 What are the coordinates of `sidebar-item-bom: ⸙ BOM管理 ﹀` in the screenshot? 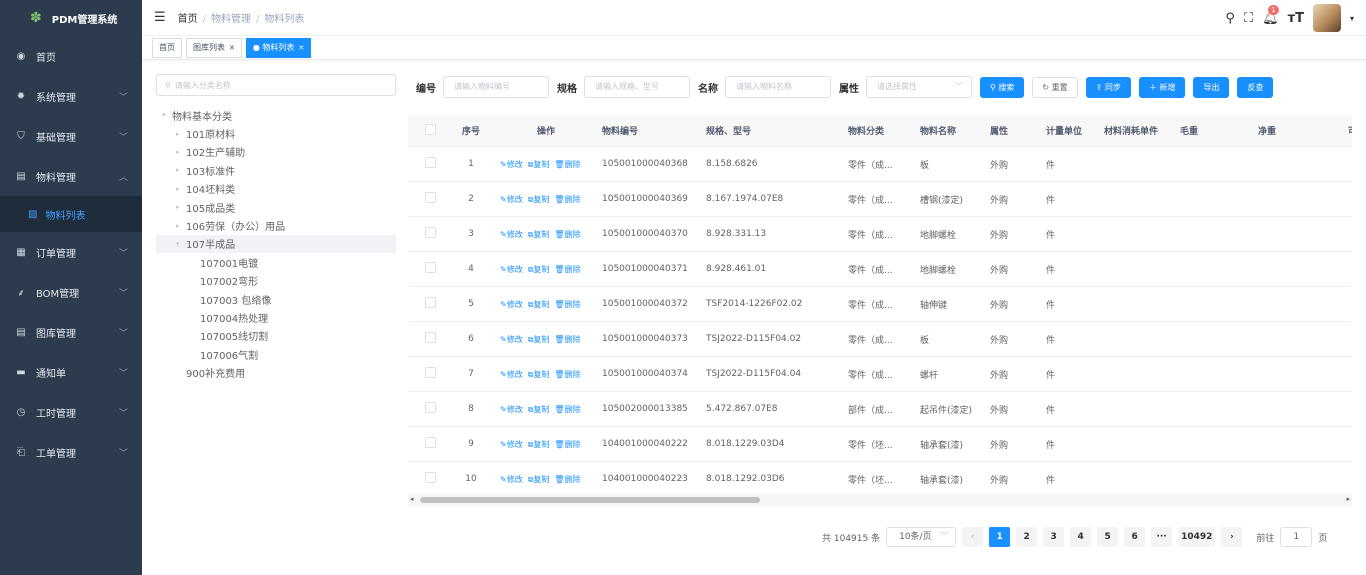 It's located at (71, 292).